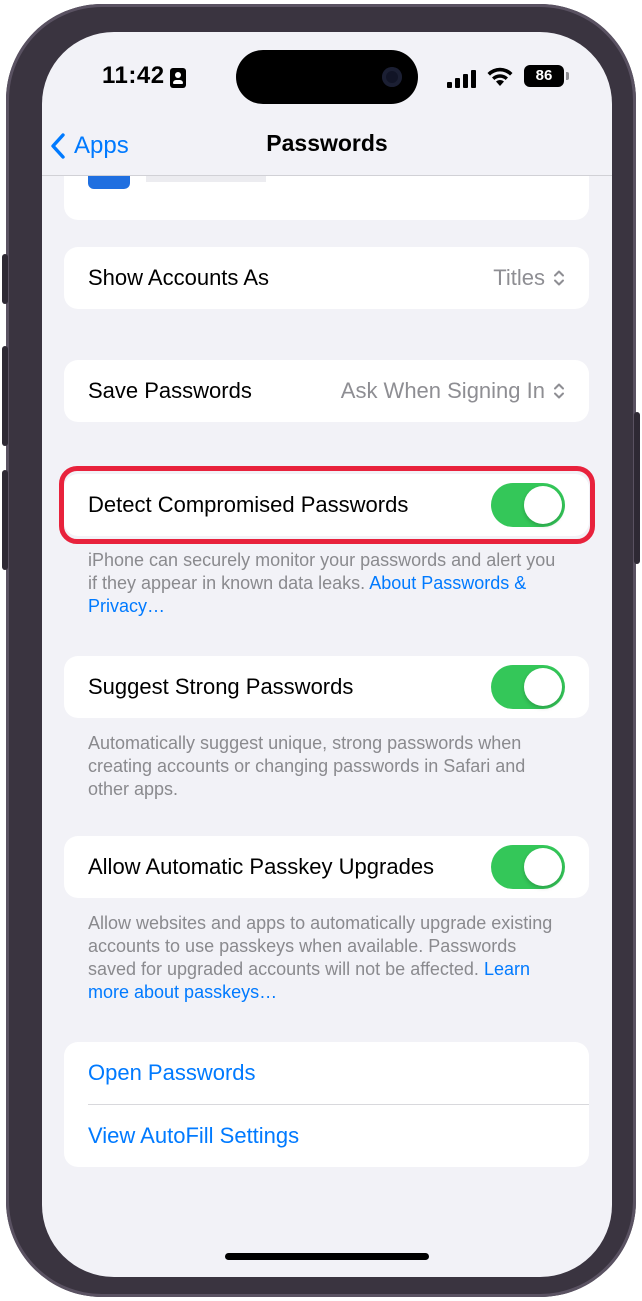 The height and width of the screenshot is (1301, 642). I want to click on suggest-strong-toggle, so click(528, 687).